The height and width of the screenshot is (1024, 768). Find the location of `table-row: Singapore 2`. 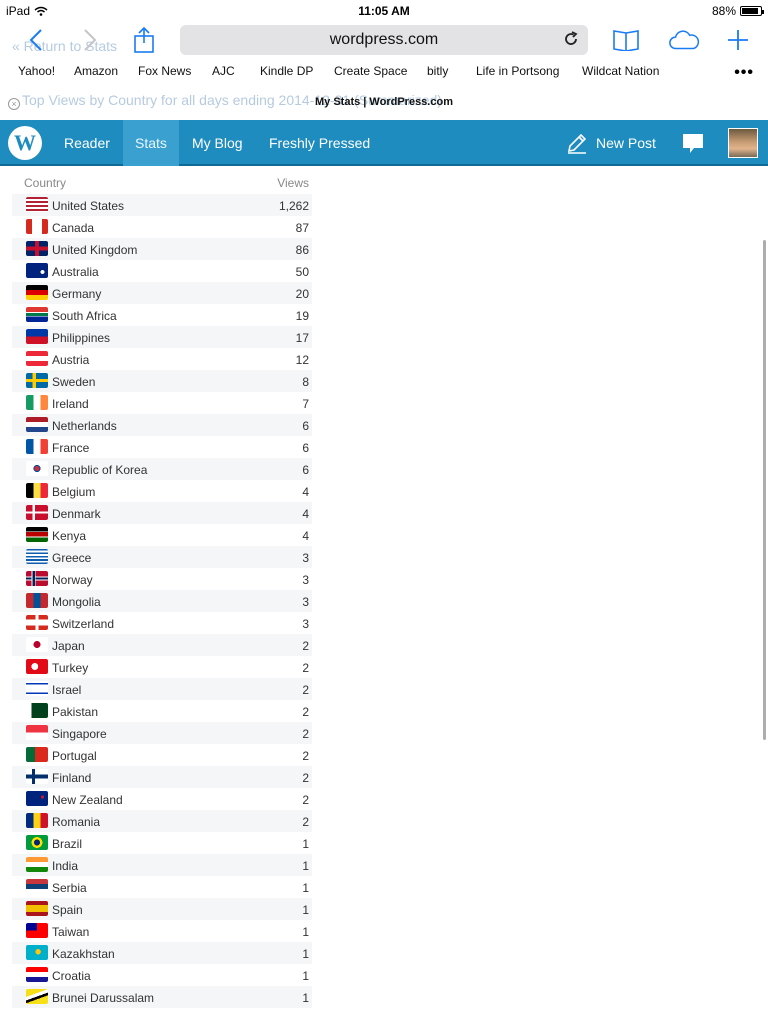

table-row: Singapore 2 is located at coordinates (162, 733).